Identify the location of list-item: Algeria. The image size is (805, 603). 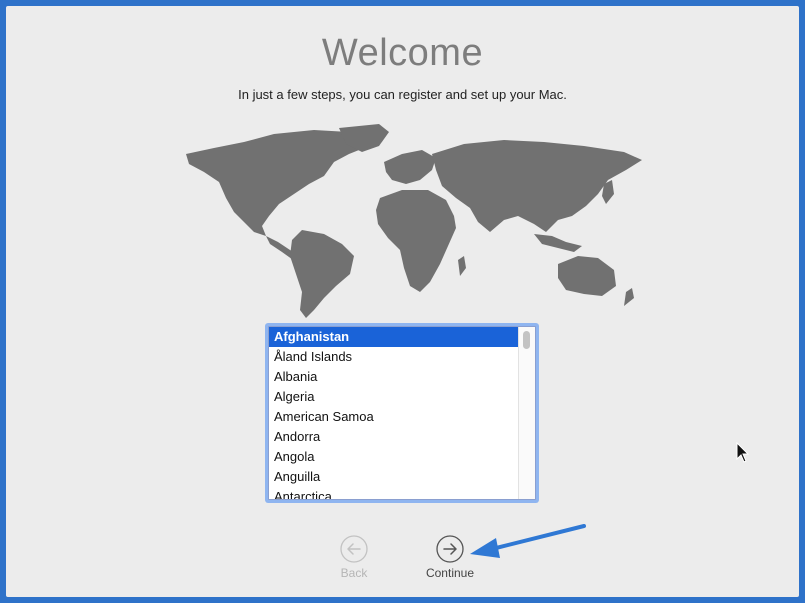
(394, 397).